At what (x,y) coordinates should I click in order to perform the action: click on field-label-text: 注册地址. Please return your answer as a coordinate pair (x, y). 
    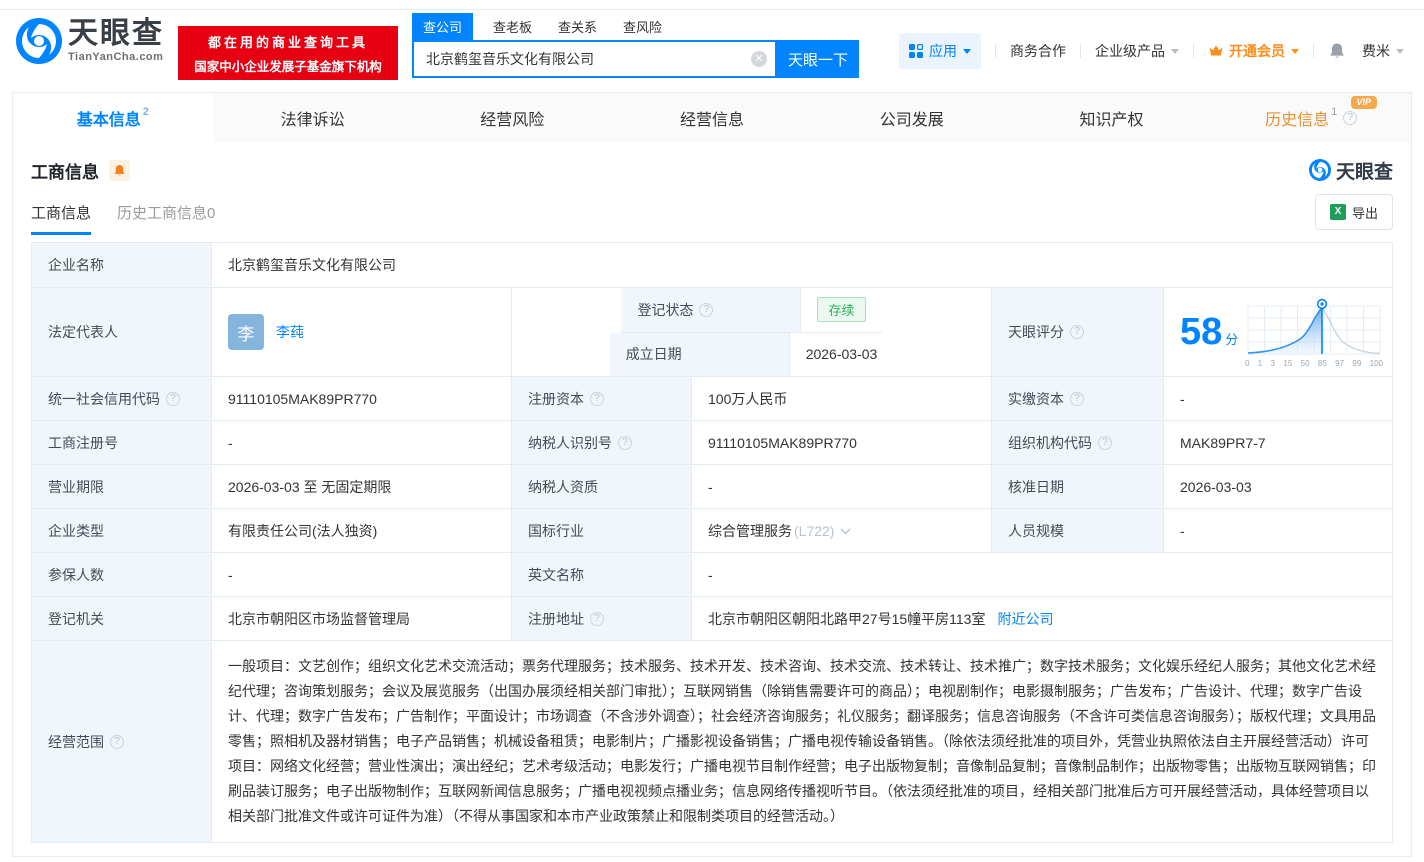
    Looking at the image, I should click on (556, 618).